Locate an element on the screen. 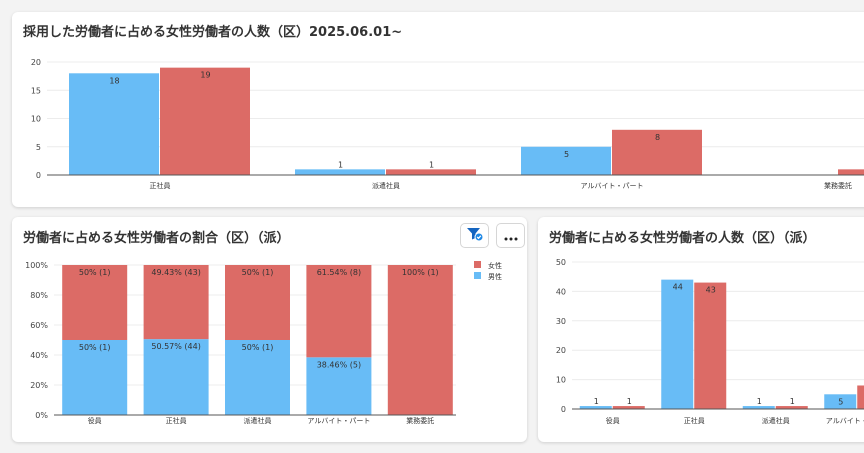  y-tick-label: 50 is located at coordinates (561, 262).